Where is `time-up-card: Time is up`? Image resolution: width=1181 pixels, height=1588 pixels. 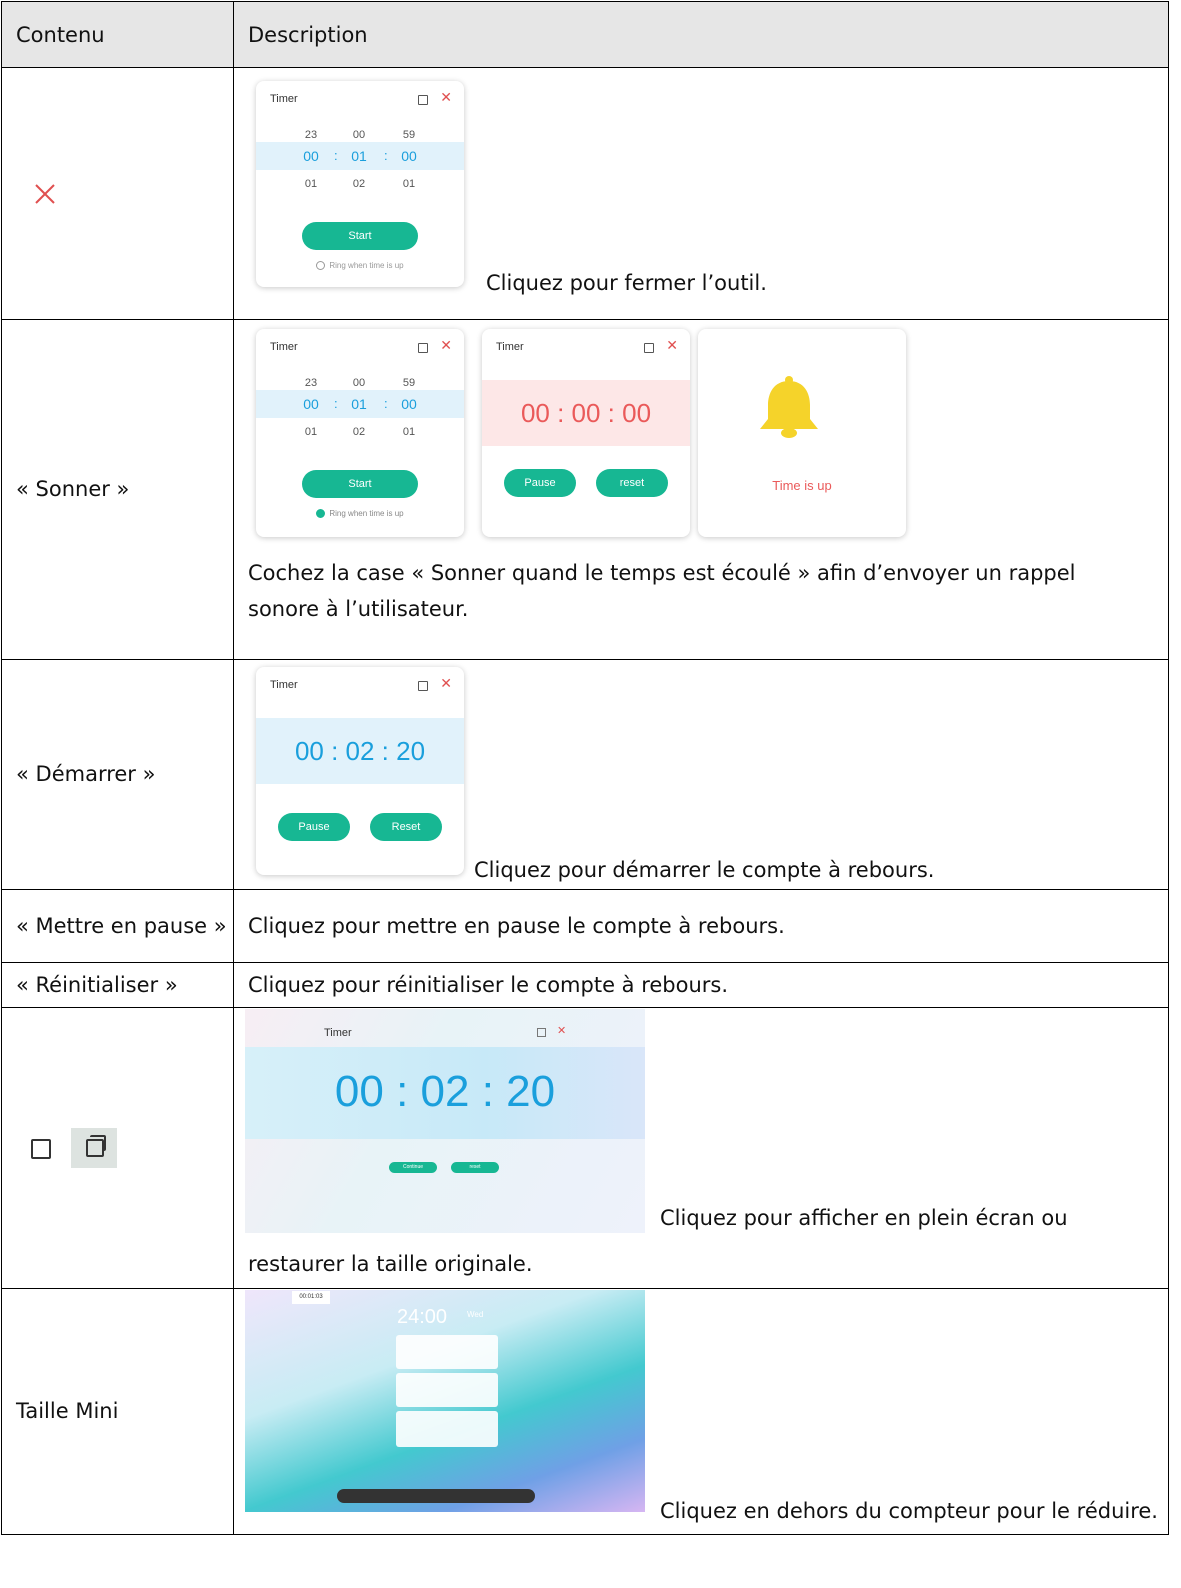
time-up-card: Time is up is located at coordinates (802, 433).